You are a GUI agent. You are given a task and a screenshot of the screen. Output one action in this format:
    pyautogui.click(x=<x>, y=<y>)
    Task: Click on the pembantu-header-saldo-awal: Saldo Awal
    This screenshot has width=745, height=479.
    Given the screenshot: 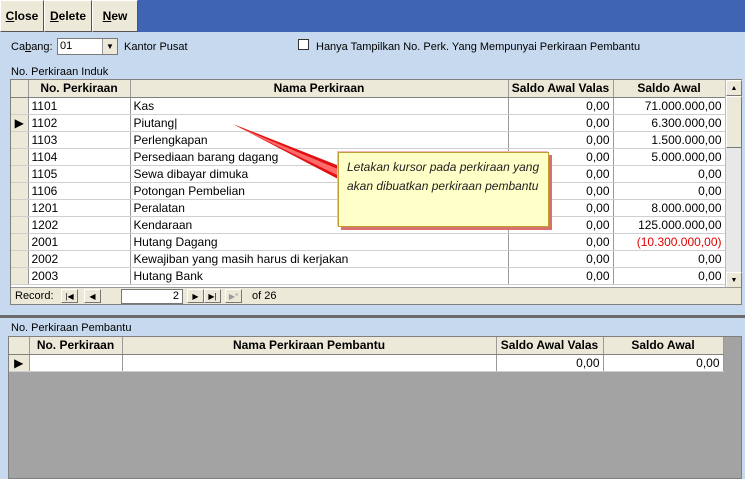 What is the action you would take?
    pyautogui.click(x=663, y=346)
    